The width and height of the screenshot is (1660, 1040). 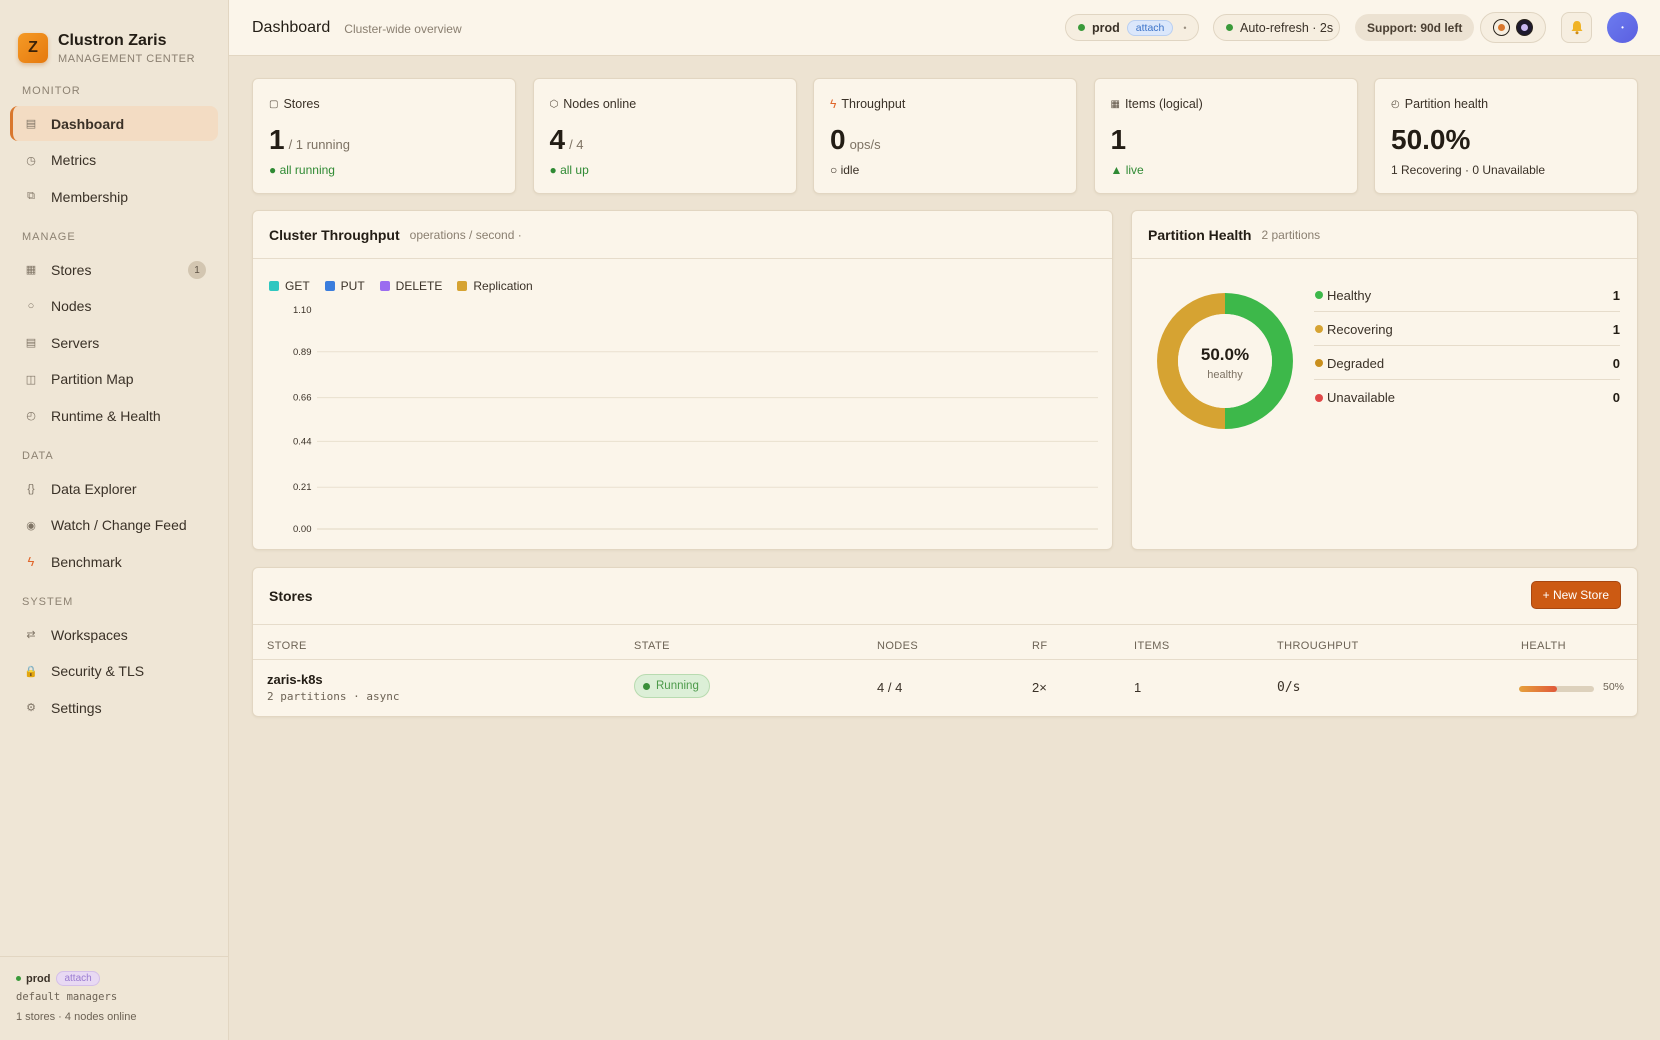 I want to click on column-header-throughput: THROUGHPUT, so click(x=1318, y=646).